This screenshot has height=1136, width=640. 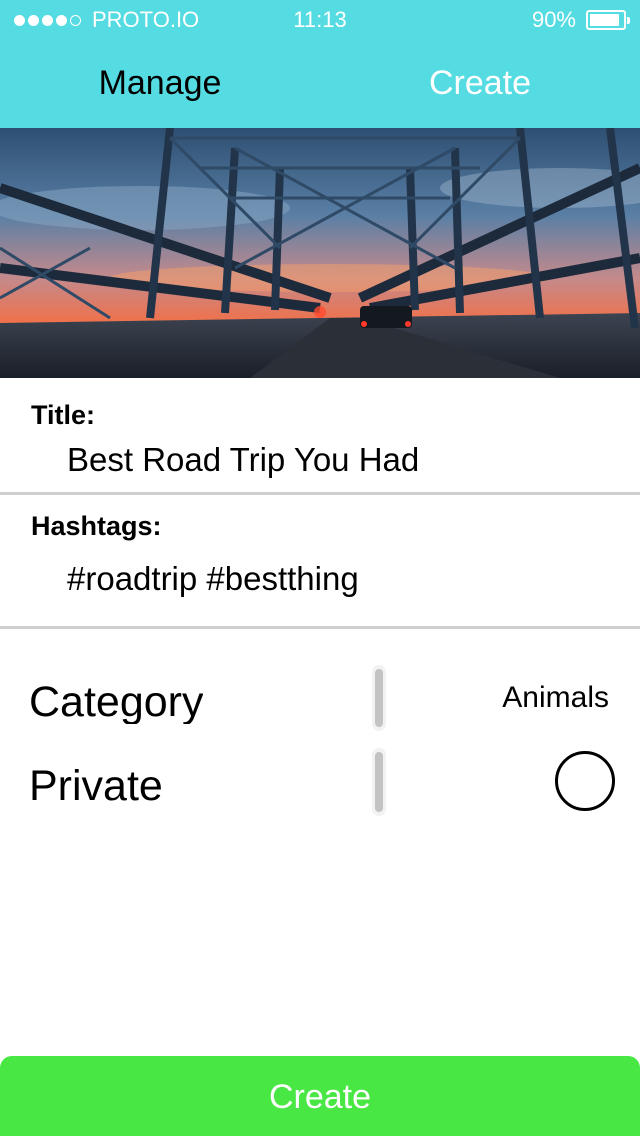 What do you see at coordinates (213, 579) in the screenshot?
I see `hashtags-input: #roadtrip #bestthing` at bounding box center [213, 579].